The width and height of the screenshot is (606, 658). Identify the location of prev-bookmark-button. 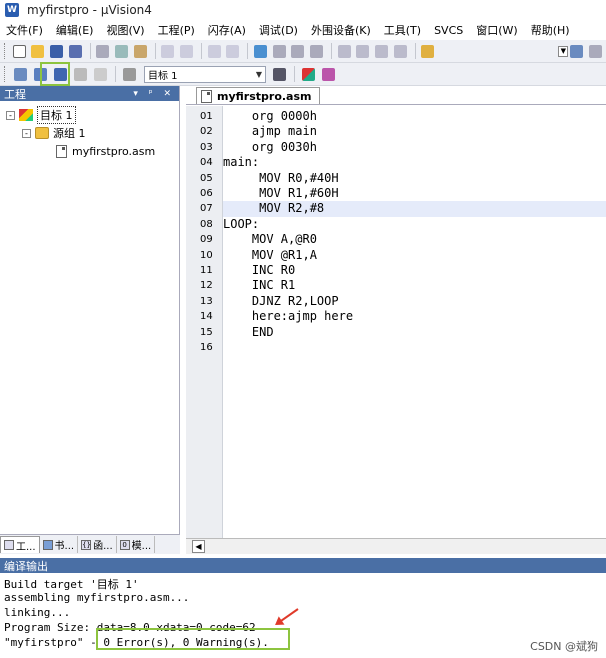
(279, 51).